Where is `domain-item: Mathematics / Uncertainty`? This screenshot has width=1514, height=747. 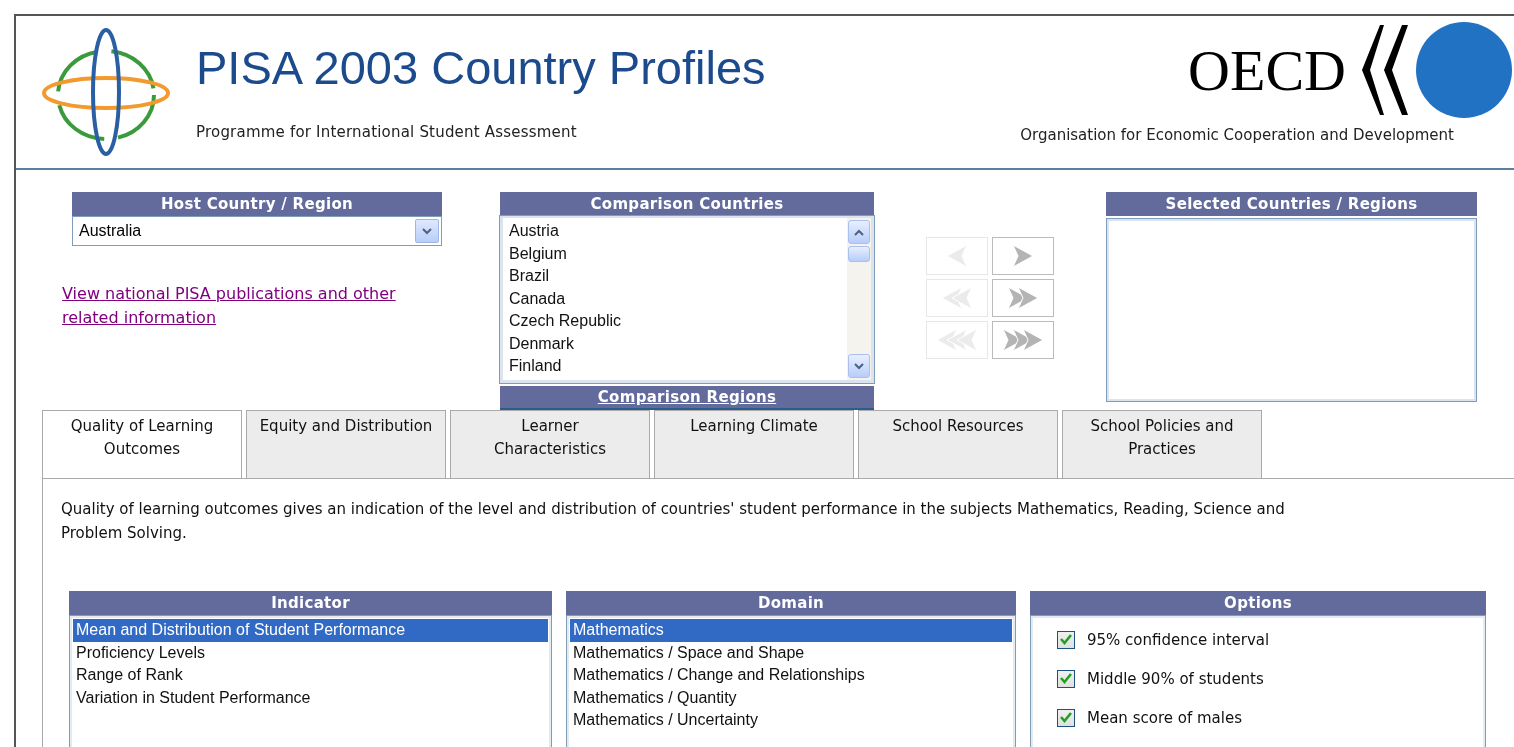 domain-item: Mathematics / Uncertainty is located at coordinates (791, 720).